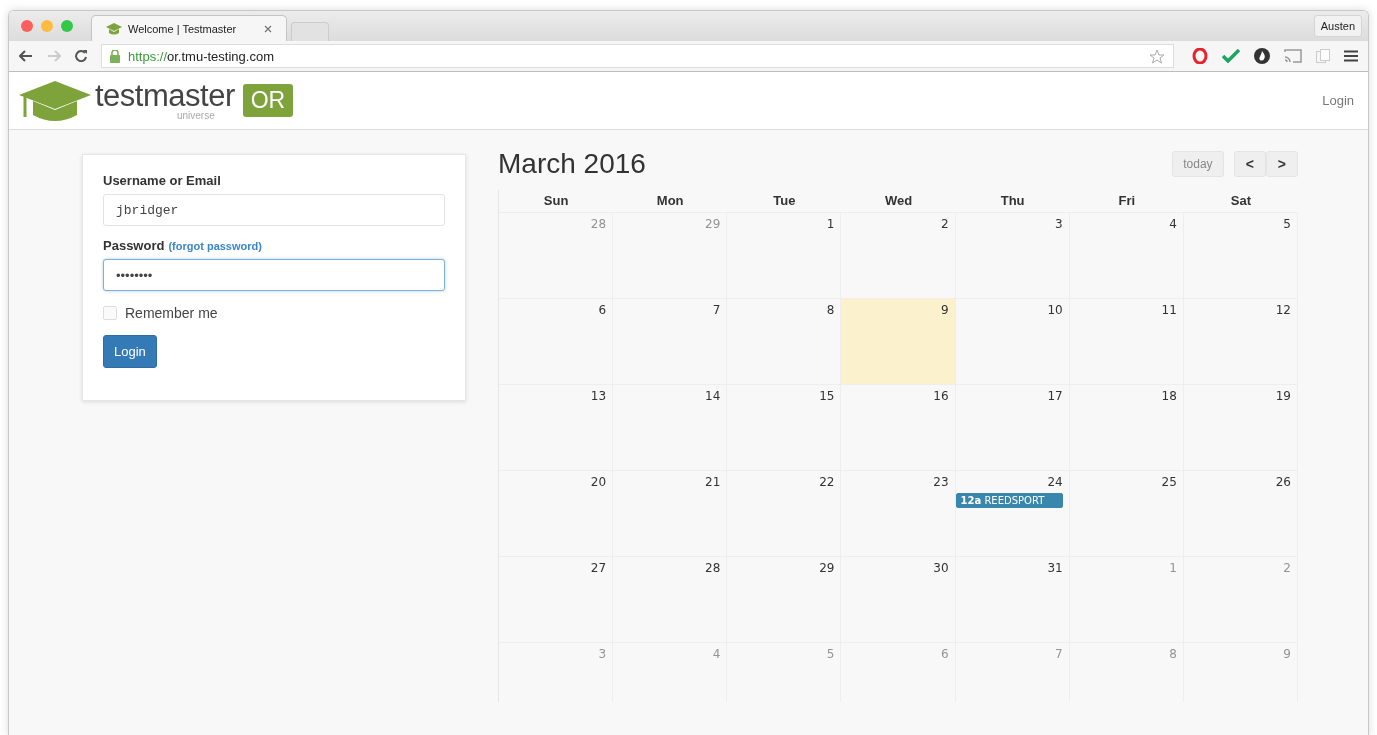 Image resolution: width=1377 pixels, height=735 pixels. I want to click on field-label: Password, so click(134, 245).